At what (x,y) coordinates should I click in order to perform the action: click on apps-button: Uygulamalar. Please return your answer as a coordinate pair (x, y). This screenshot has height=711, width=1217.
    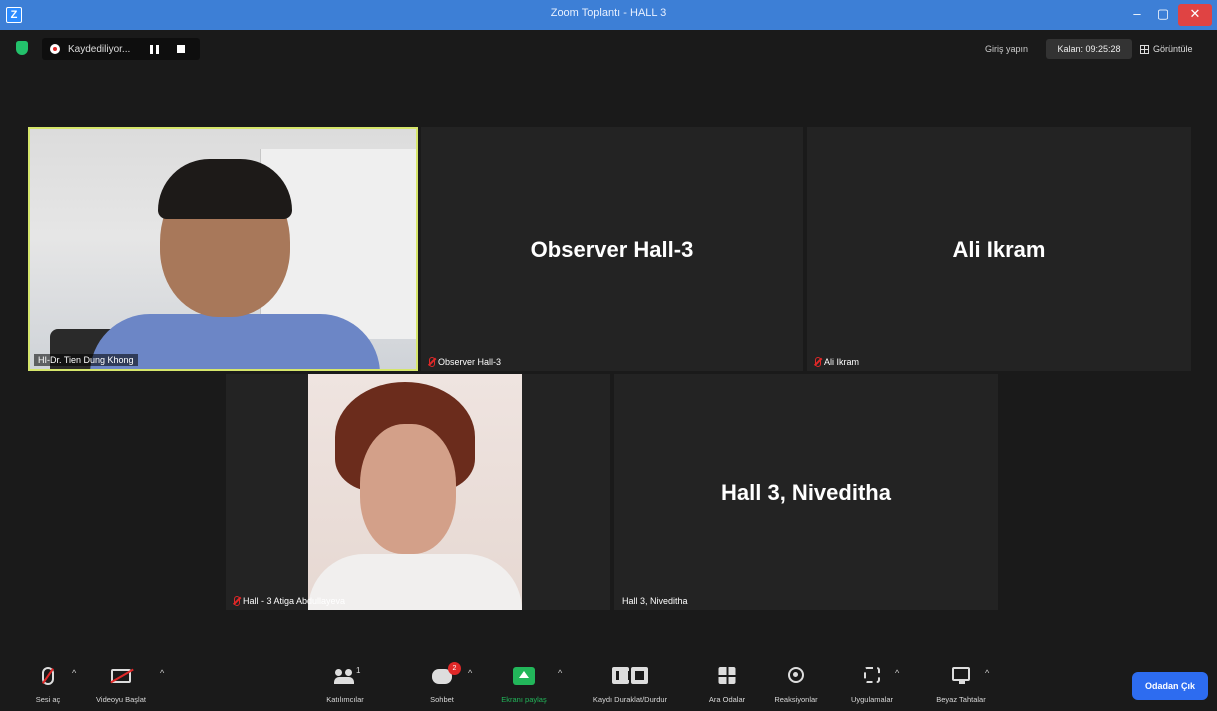
    Looking at the image, I should click on (872, 683).